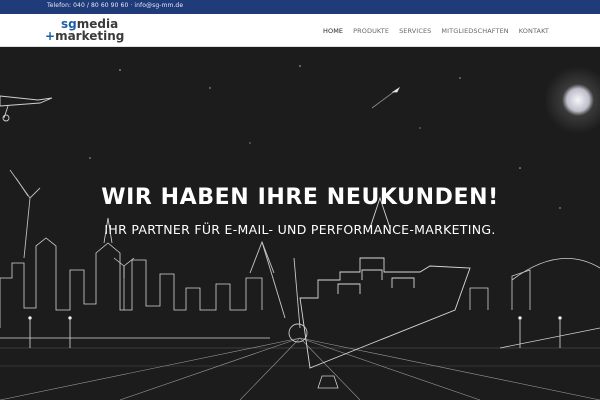  I want to click on nav-item-home: HOME, so click(333, 31).